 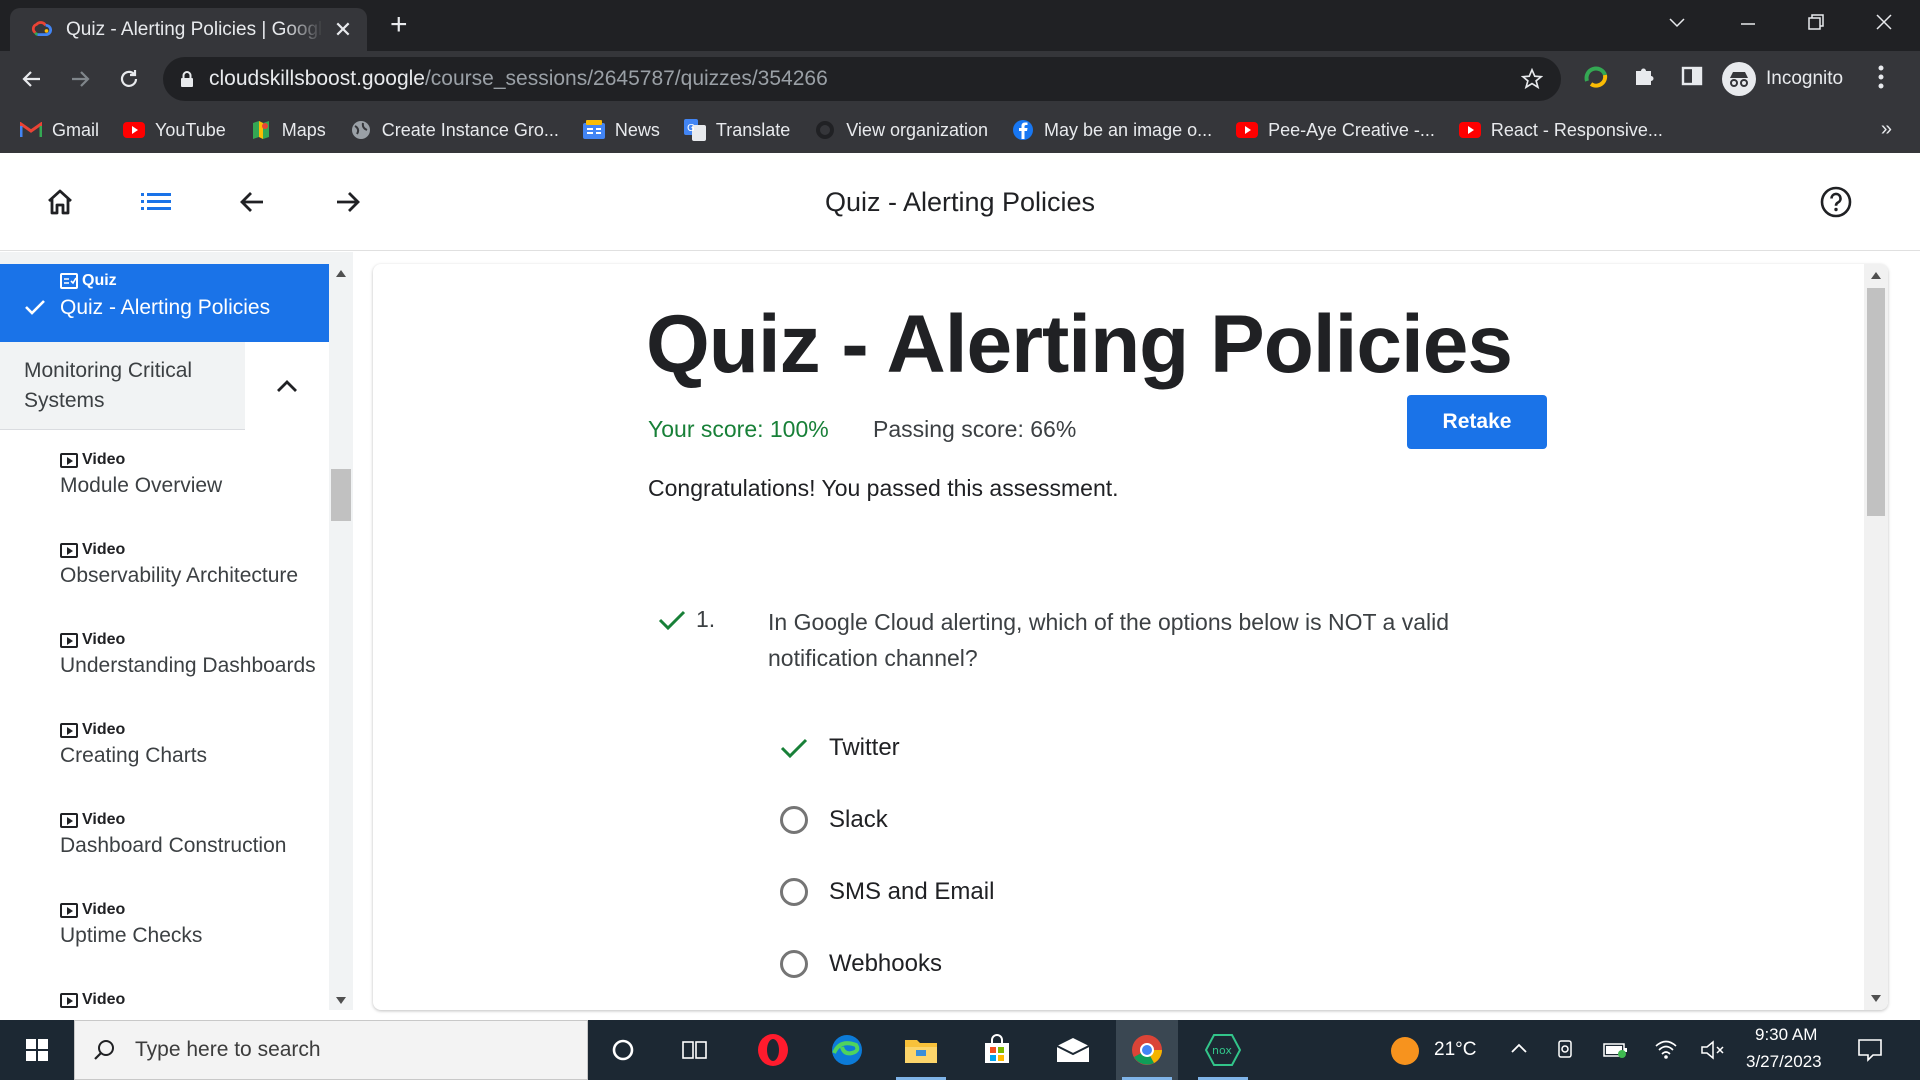 I want to click on extension-google-icon, so click(x=1596, y=76).